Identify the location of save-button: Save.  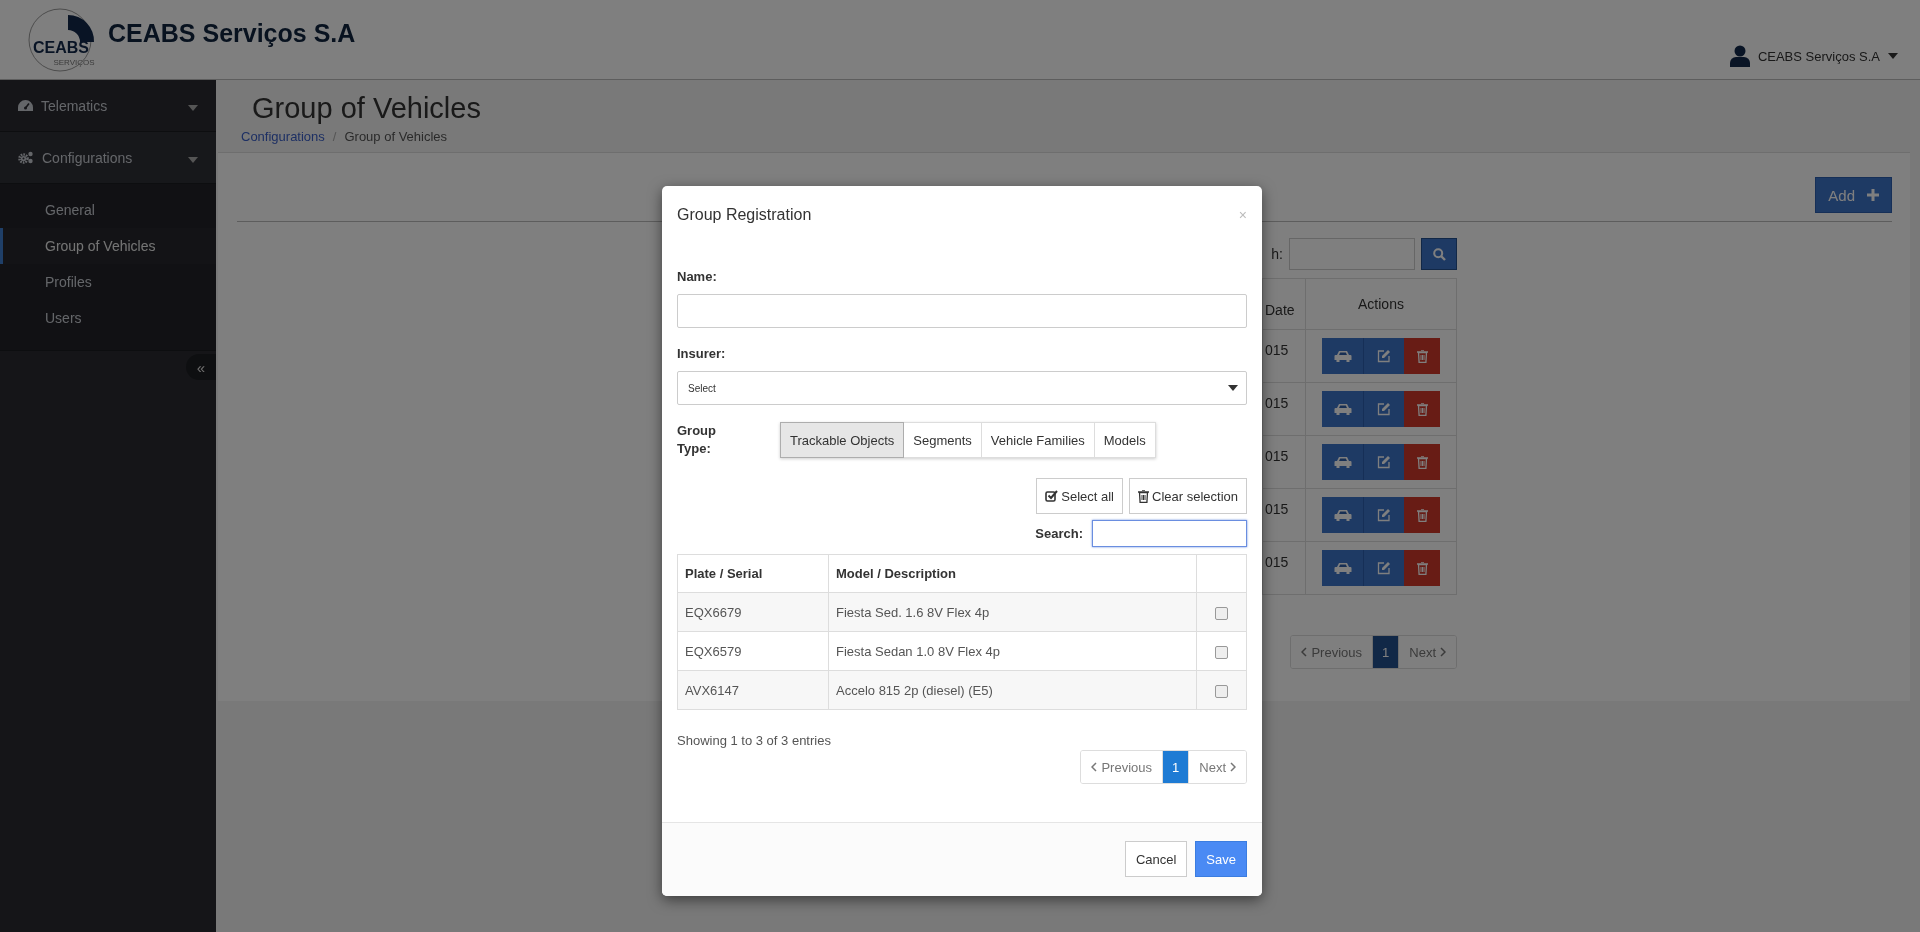
(1221, 859).